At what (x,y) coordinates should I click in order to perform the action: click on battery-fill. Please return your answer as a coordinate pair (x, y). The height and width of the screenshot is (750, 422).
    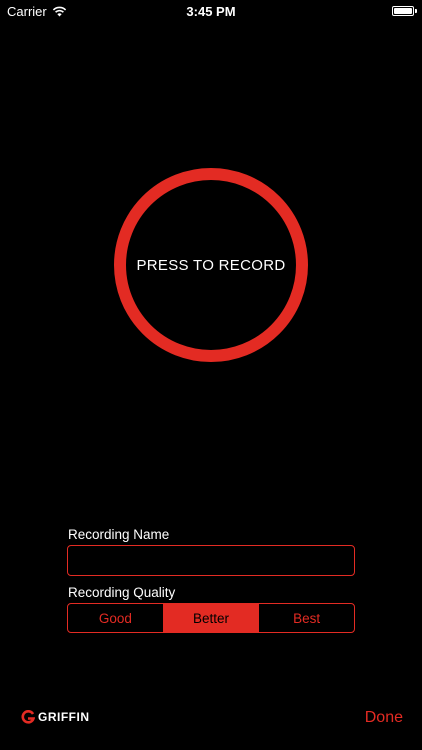
    Looking at the image, I should click on (403, 11).